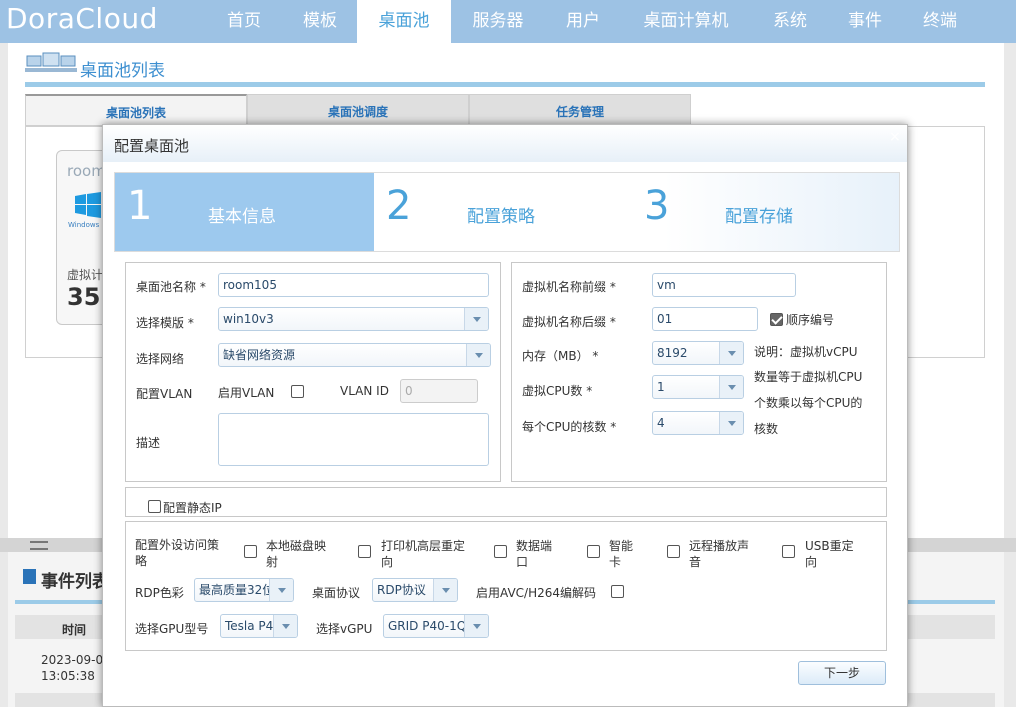 The height and width of the screenshot is (707, 1016). I want to click on remote-audio-label-2: 音, so click(695, 562).